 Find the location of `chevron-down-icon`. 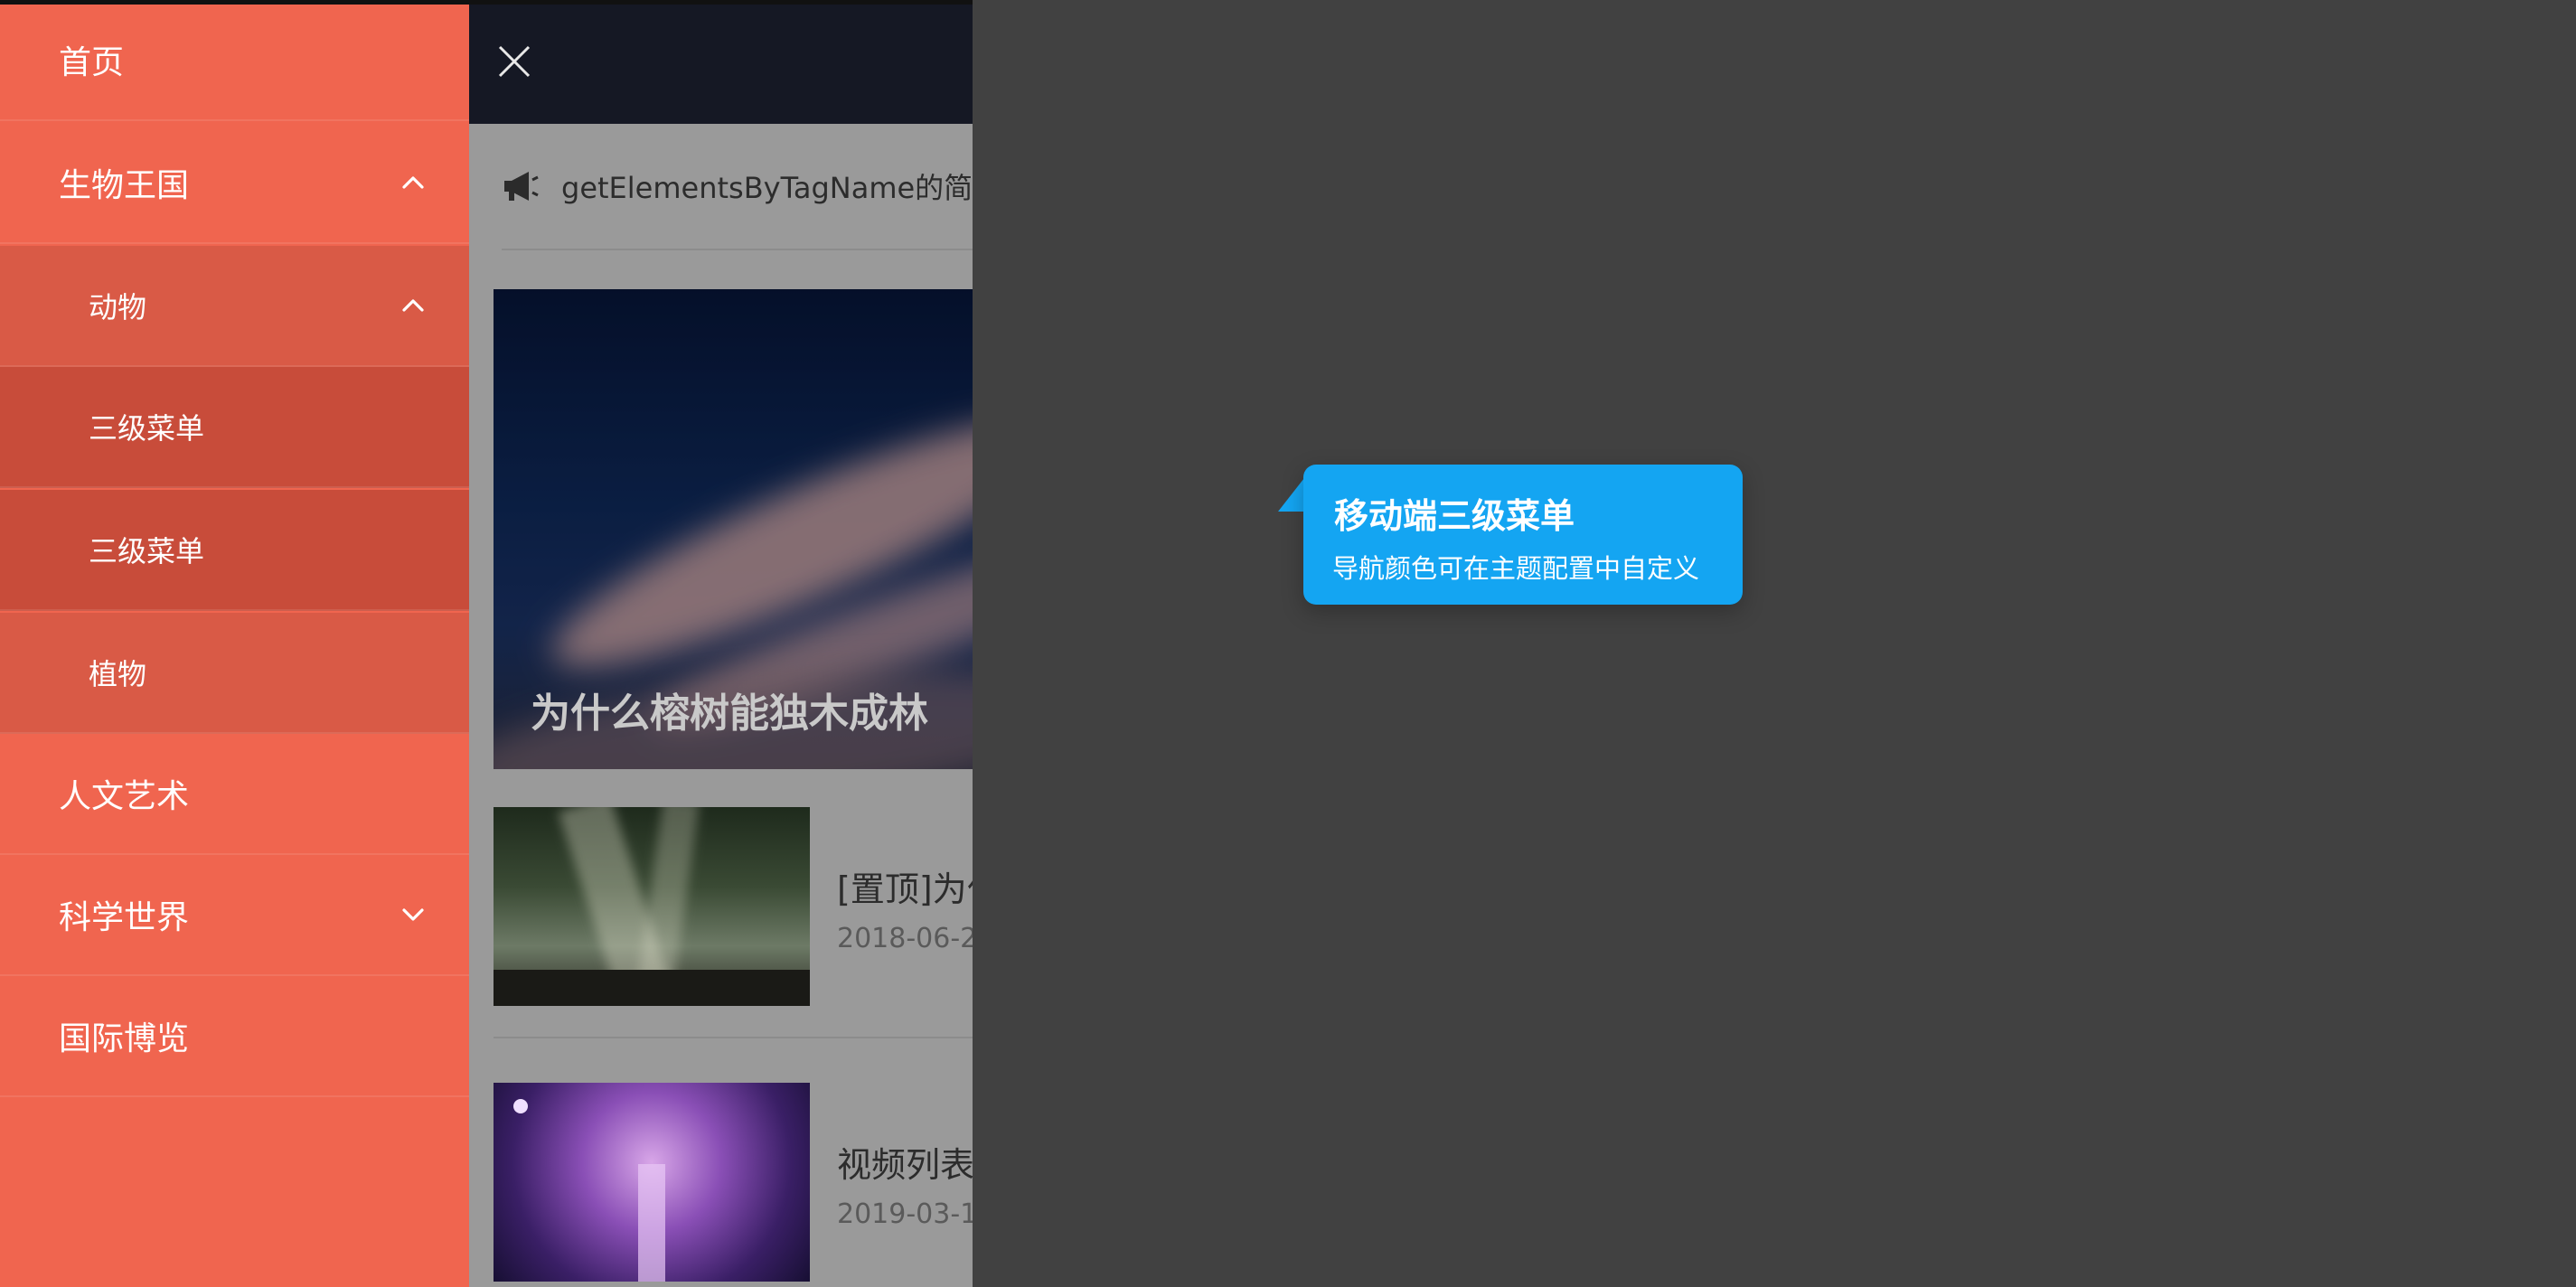

chevron-down-icon is located at coordinates (413, 914).